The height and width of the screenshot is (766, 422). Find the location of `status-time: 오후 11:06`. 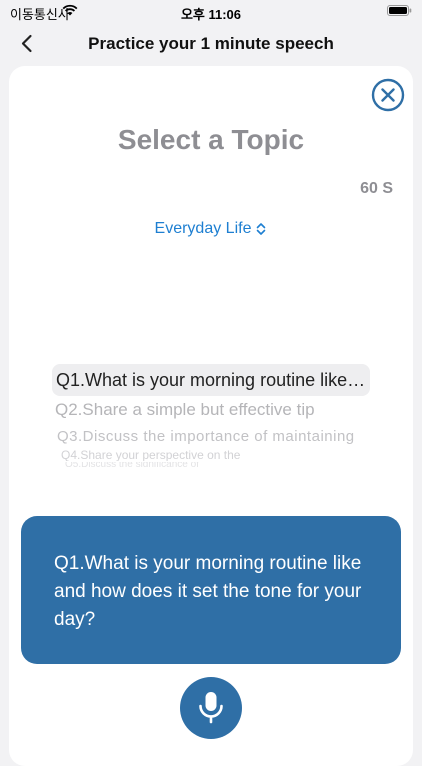

status-time: 오후 11:06 is located at coordinates (211, 14).